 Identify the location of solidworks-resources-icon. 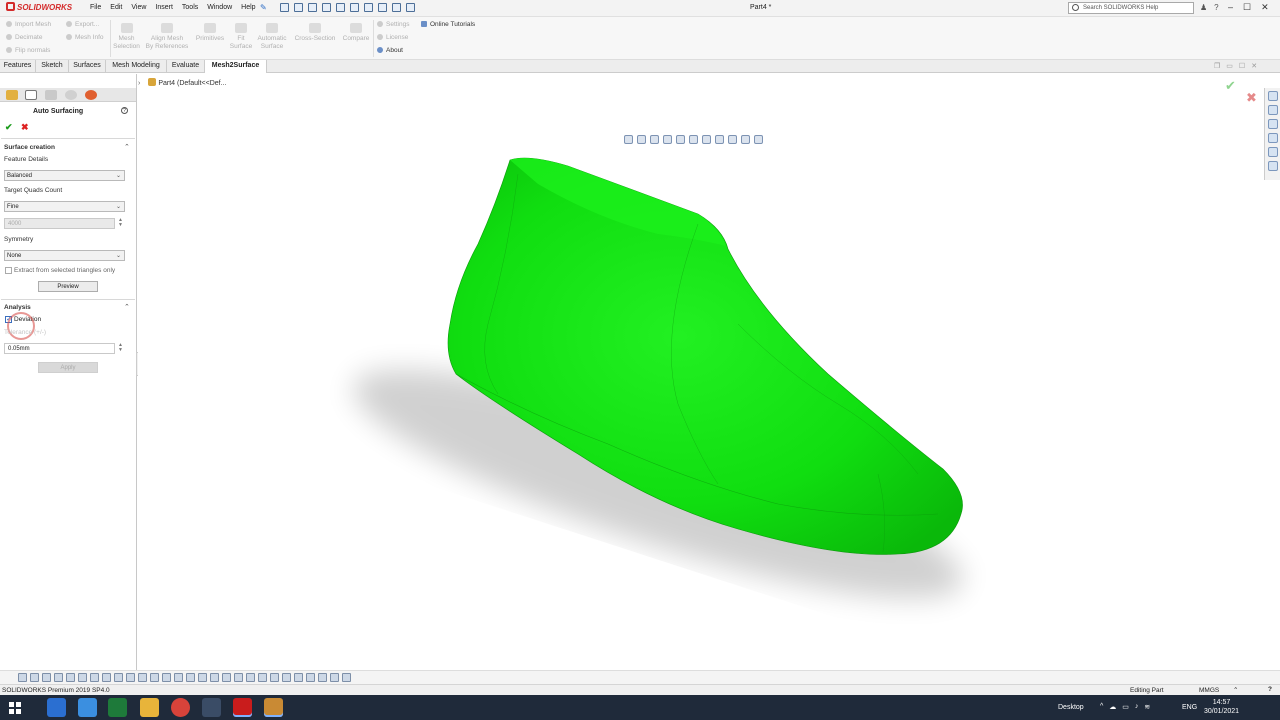
(1272, 96).